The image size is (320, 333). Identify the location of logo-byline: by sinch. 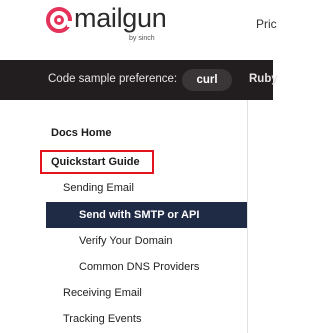
(142, 38).